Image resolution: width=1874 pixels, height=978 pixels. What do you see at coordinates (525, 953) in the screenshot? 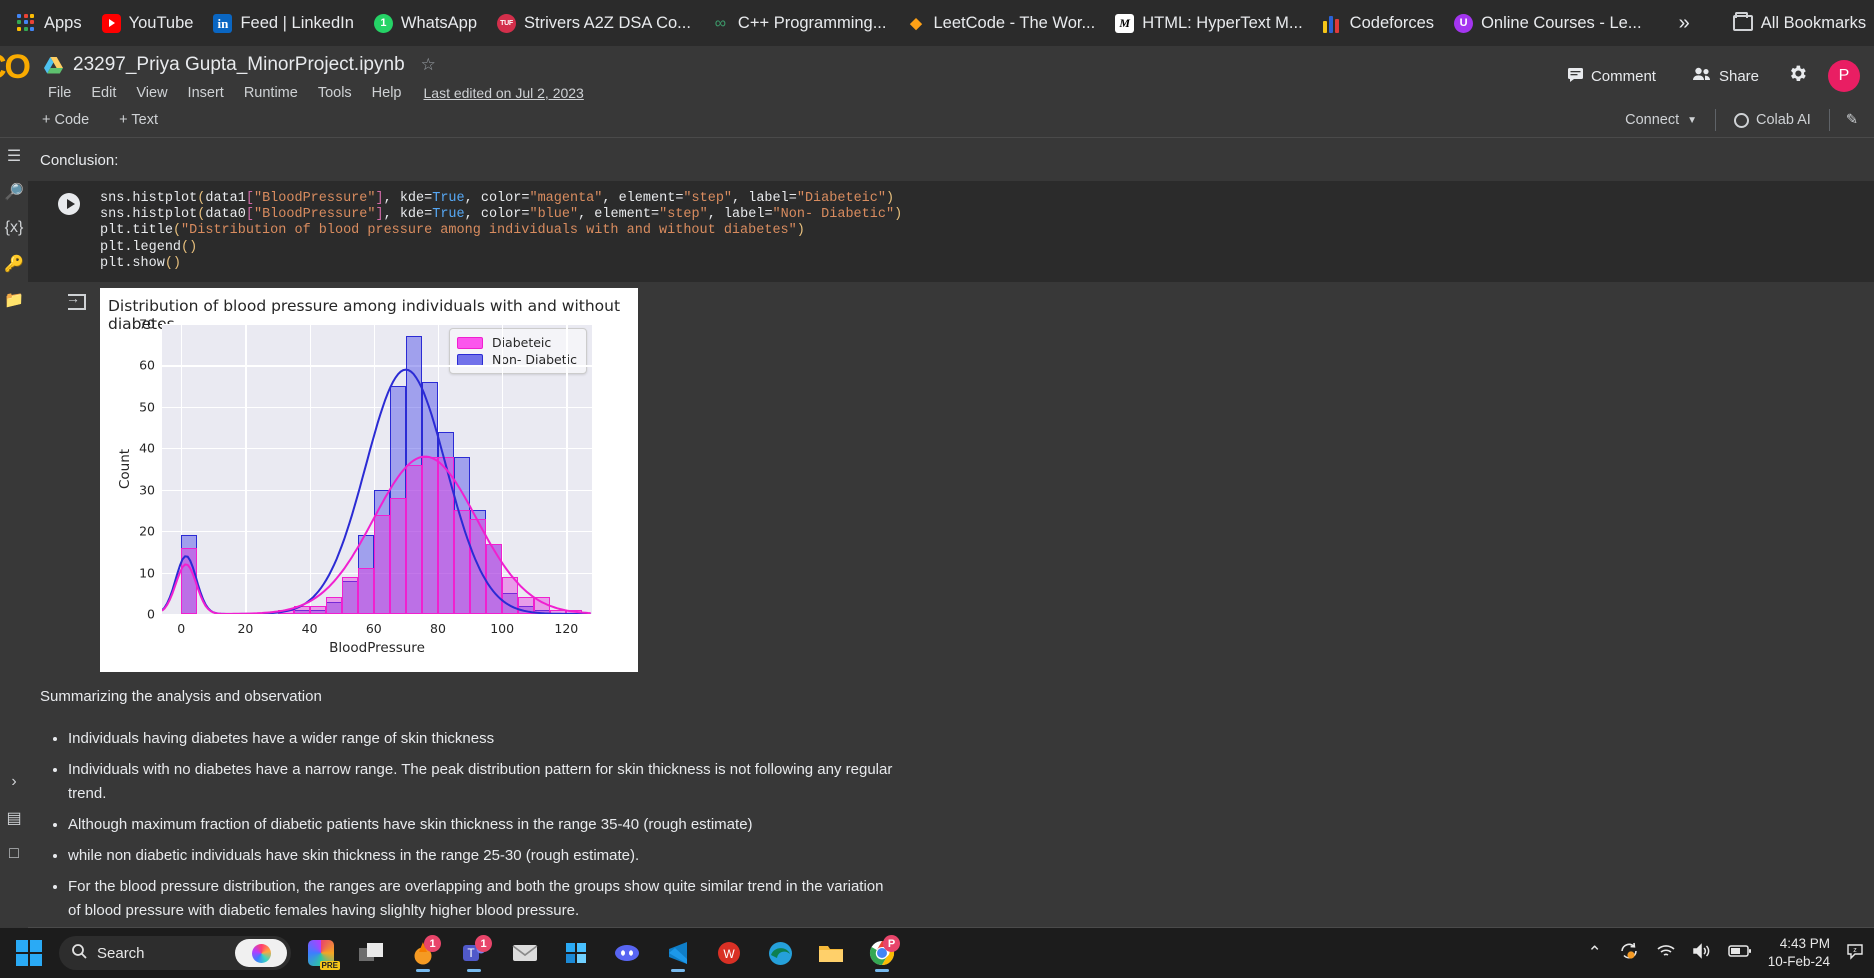
I see `mail-icon` at bounding box center [525, 953].